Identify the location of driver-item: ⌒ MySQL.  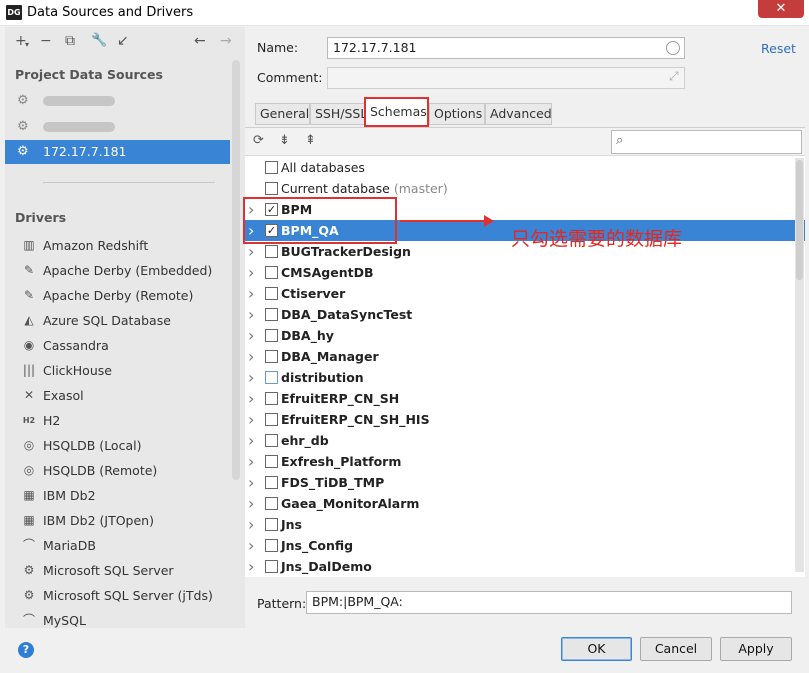
(119, 620).